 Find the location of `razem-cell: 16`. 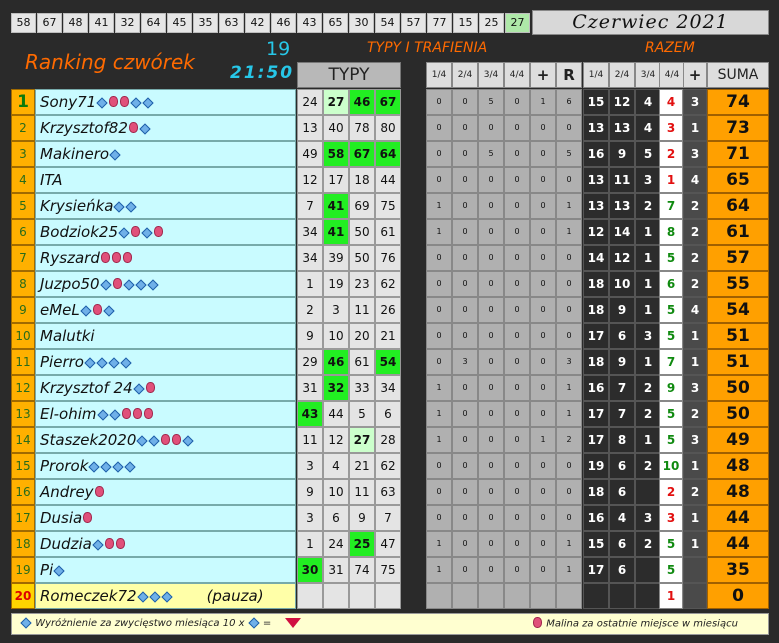

razem-cell: 16 is located at coordinates (596, 518).